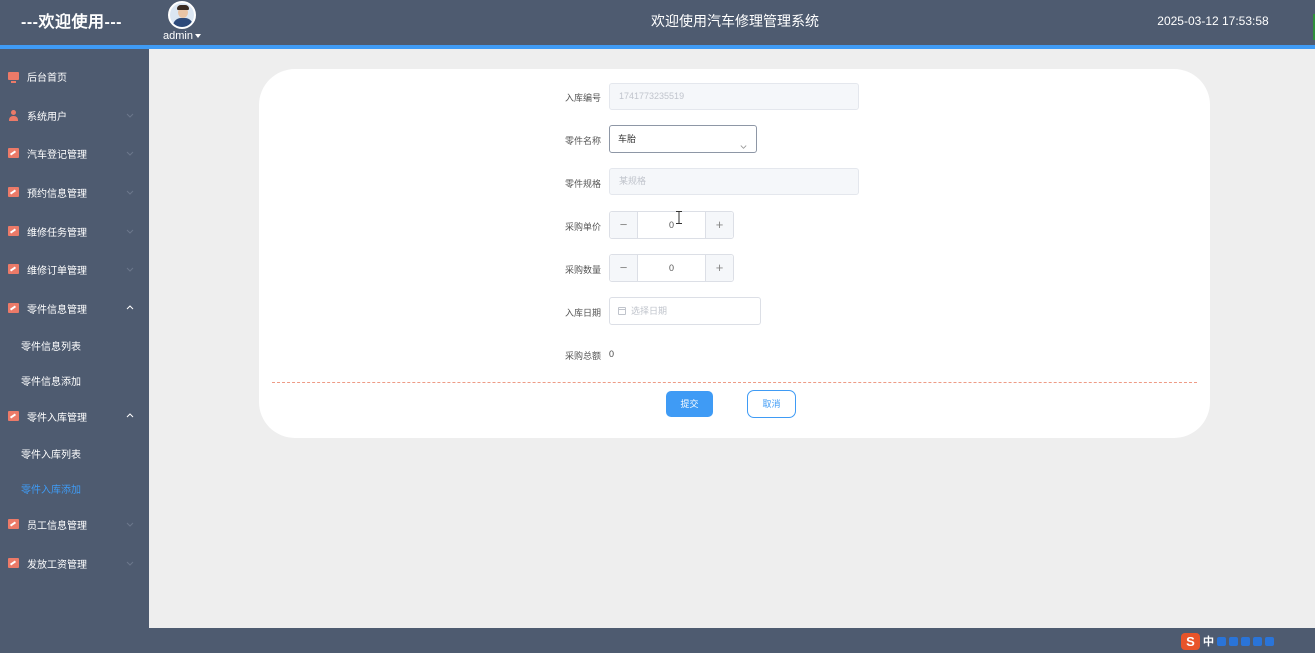  What do you see at coordinates (582, 270) in the screenshot?
I see `quantity-label: 采购数量` at bounding box center [582, 270].